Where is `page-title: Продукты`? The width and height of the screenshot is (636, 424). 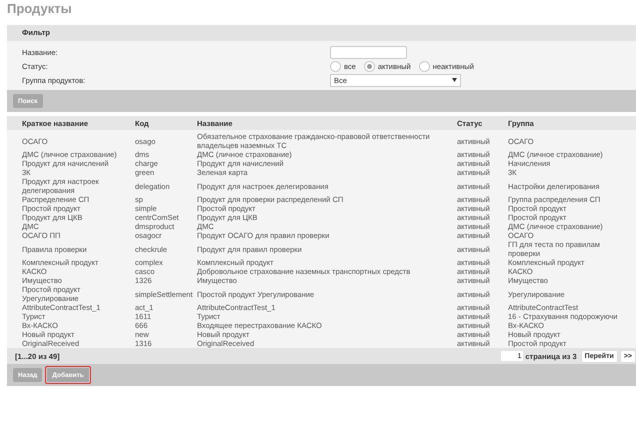
page-title: Продукты is located at coordinates (39, 9).